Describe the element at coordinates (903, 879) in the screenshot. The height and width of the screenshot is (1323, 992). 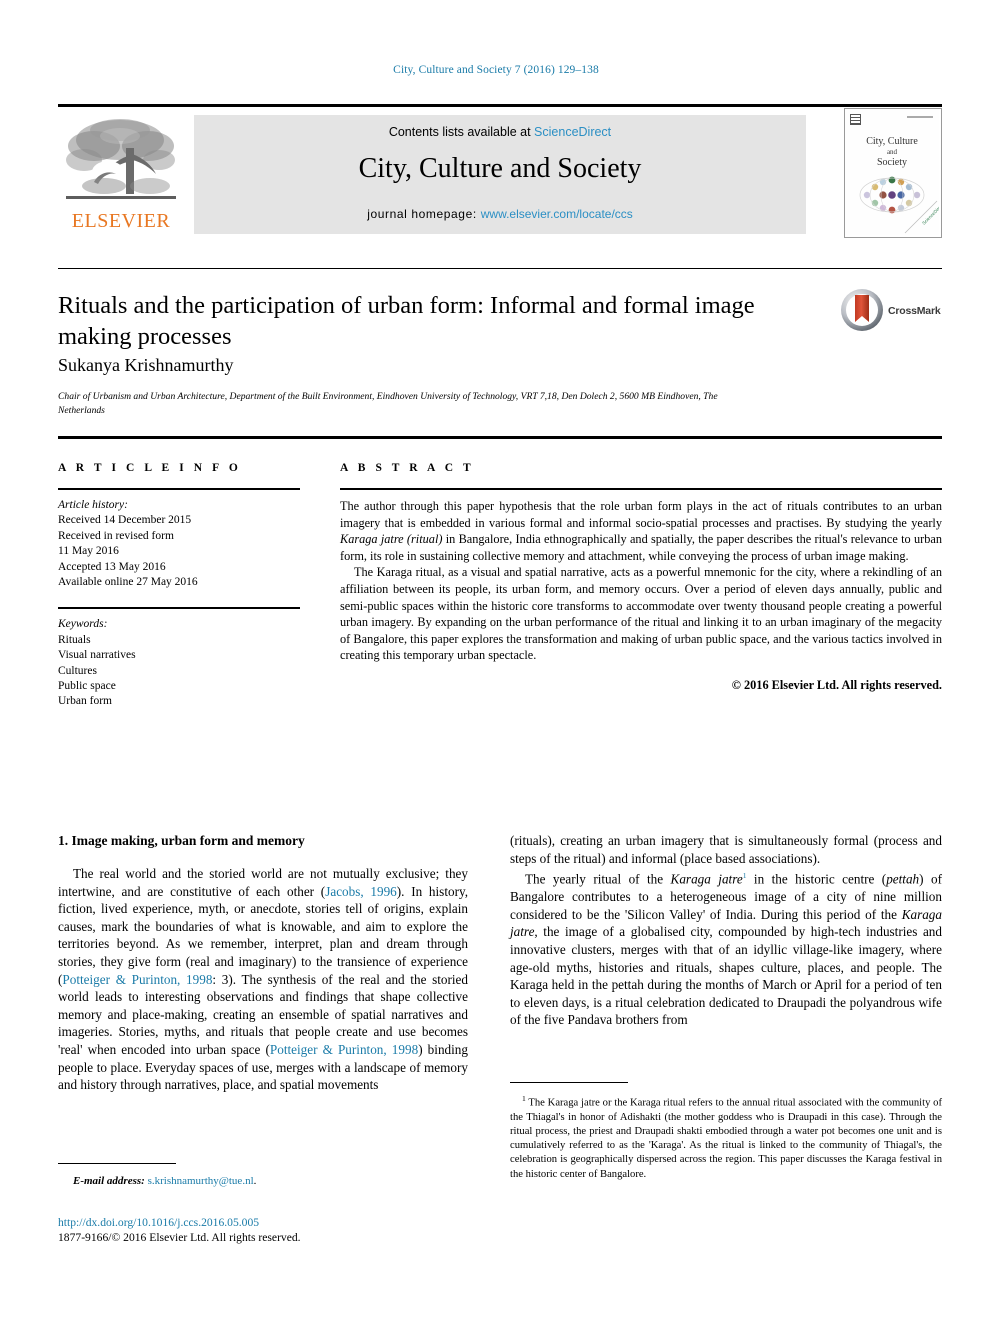
I see `br-italic-pettah: pettah` at that location.